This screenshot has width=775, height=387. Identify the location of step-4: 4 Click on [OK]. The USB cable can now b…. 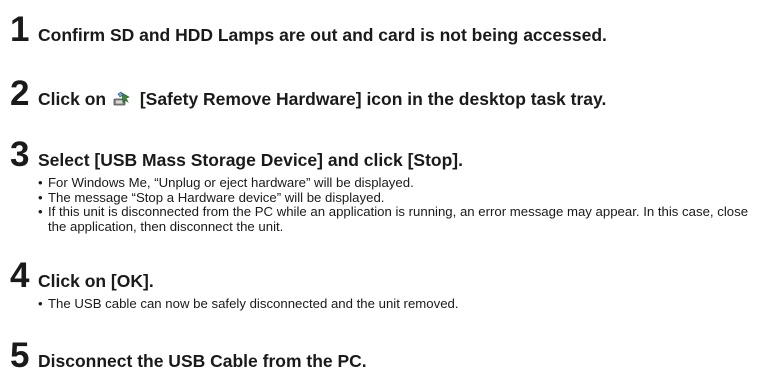
(387, 285).